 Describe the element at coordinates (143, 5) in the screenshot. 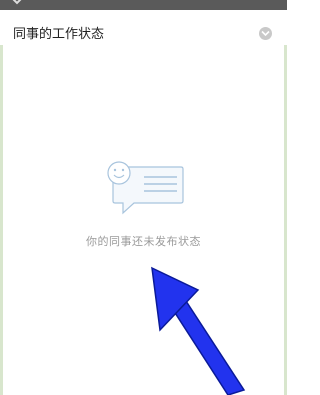

I see `top-backdrop` at that location.